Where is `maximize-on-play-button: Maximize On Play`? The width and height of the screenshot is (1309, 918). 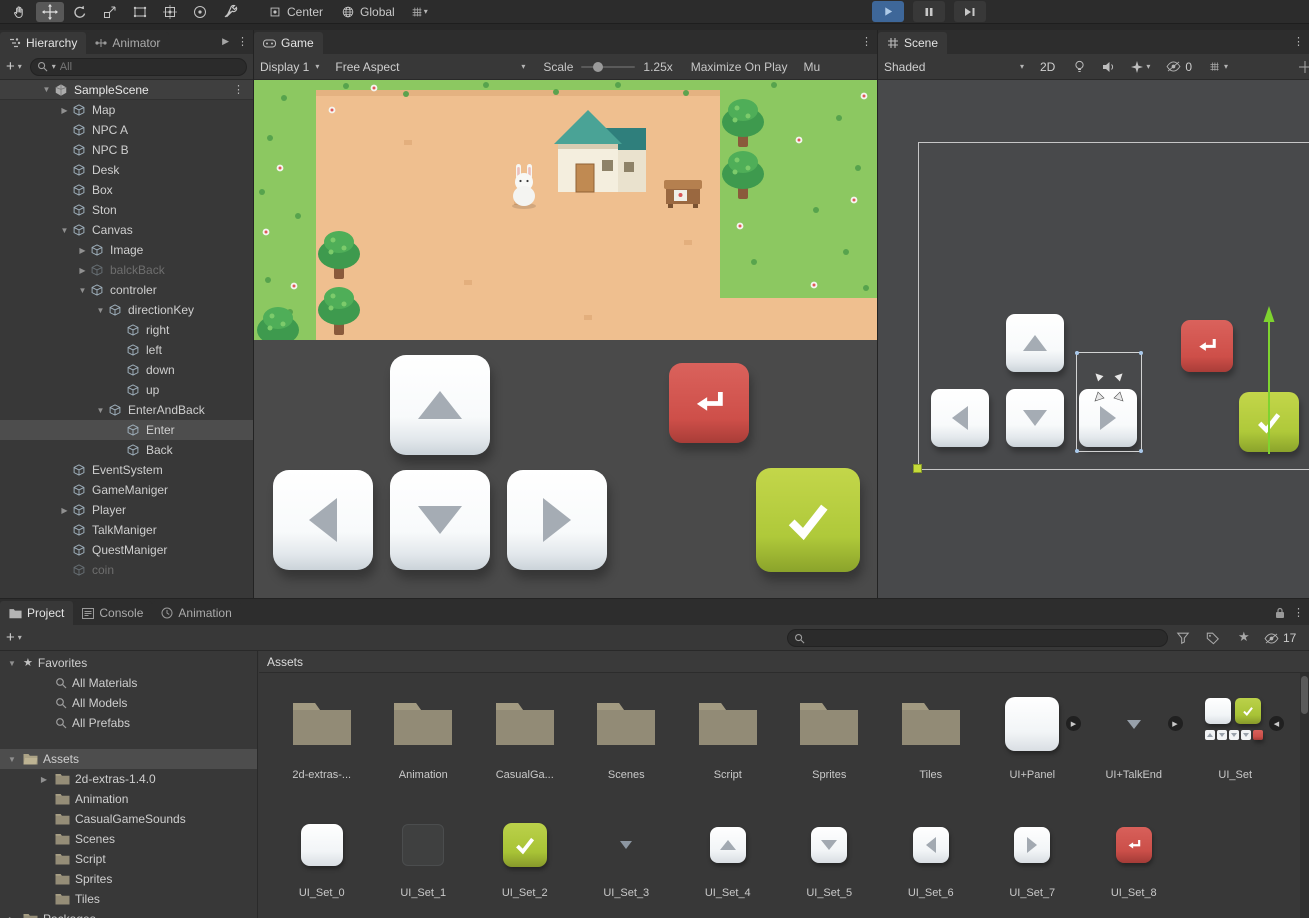
maximize-on-play-button: Maximize On Play is located at coordinates (739, 67).